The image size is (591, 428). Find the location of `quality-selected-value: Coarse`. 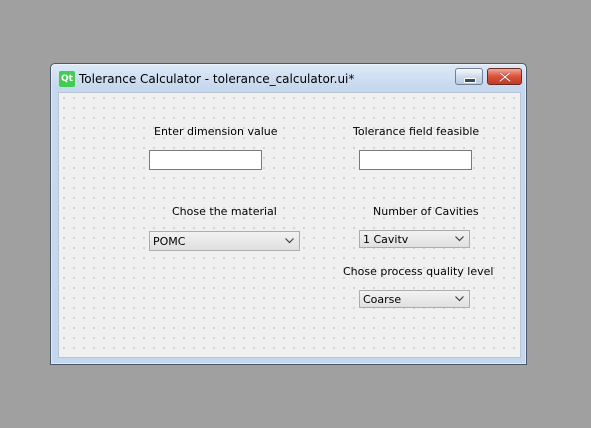

quality-selected-value: Coarse is located at coordinates (382, 299).